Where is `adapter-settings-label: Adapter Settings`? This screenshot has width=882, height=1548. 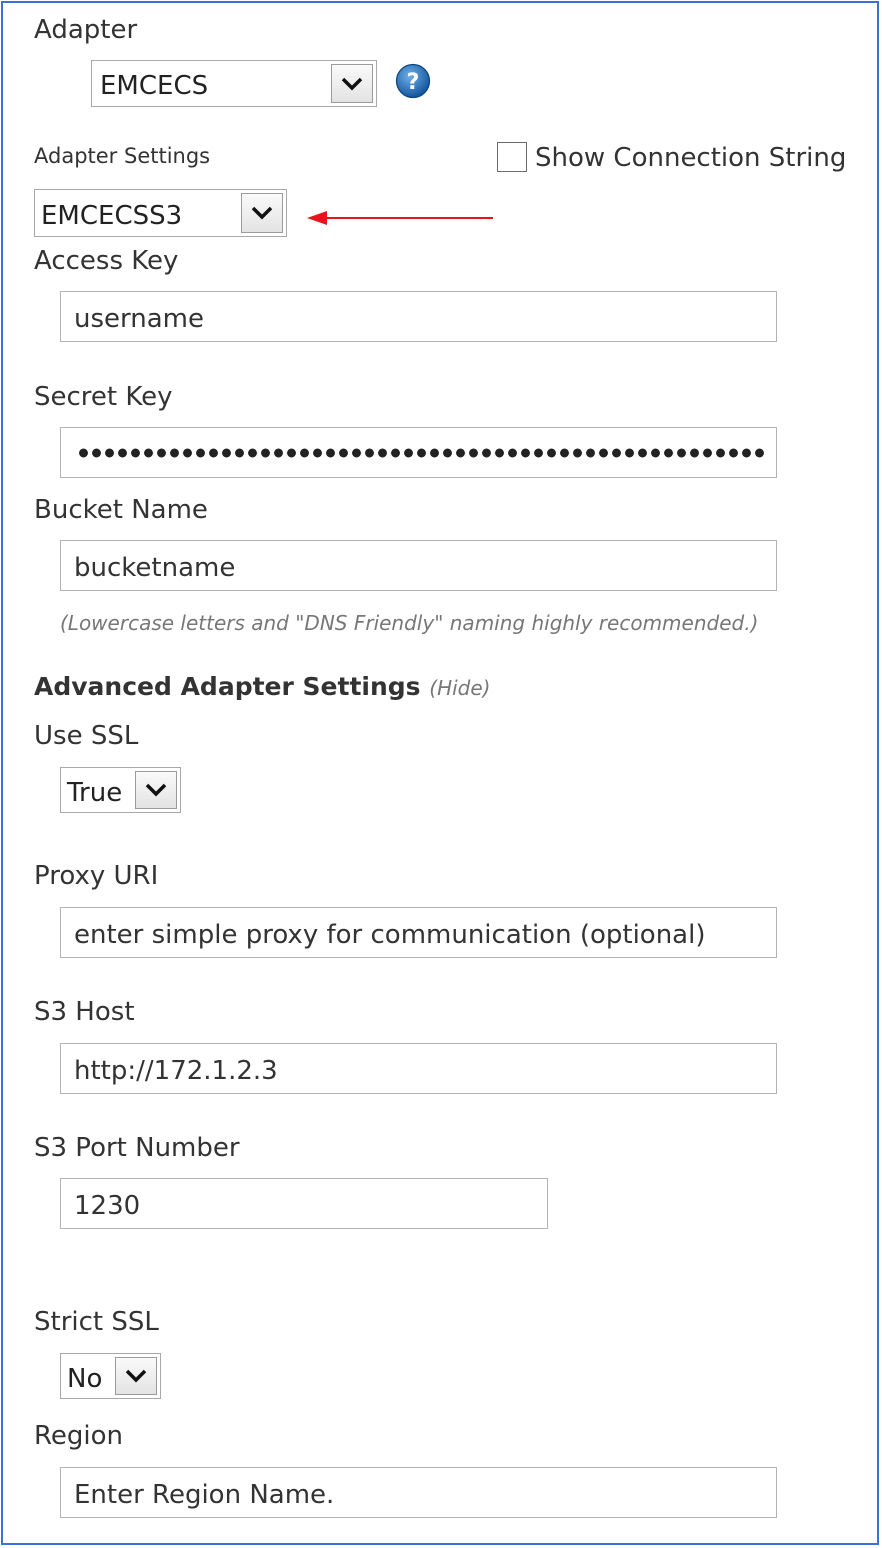
adapter-settings-label: Adapter Settings is located at coordinates (122, 156).